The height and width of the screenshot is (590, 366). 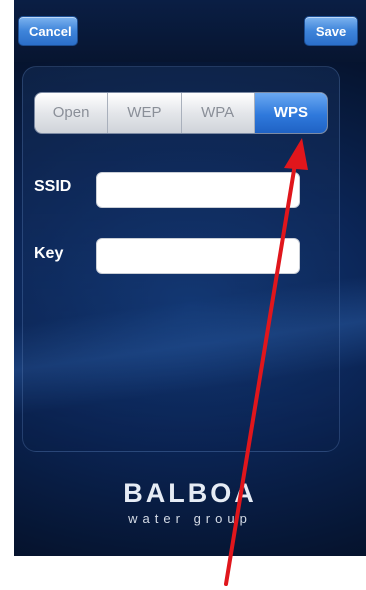 What do you see at coordinates (49, 253) in the screenshot?
I see `key-label: Key` at bounding box center [49, 253].